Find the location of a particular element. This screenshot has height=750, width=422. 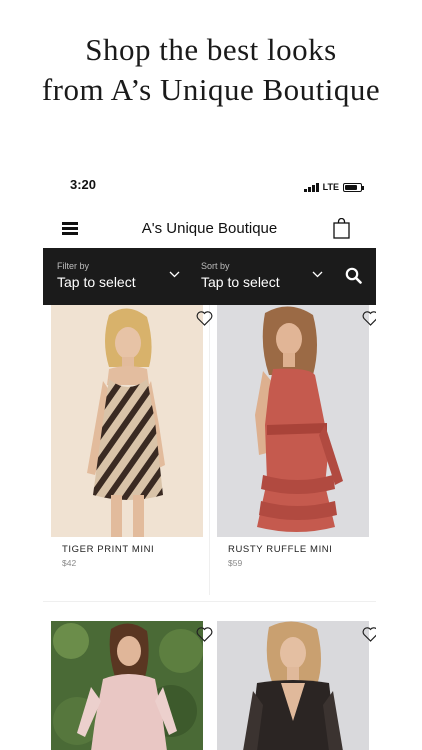

filter-dropdown: Filter by Tap to select is located at coordinates (122, 276).